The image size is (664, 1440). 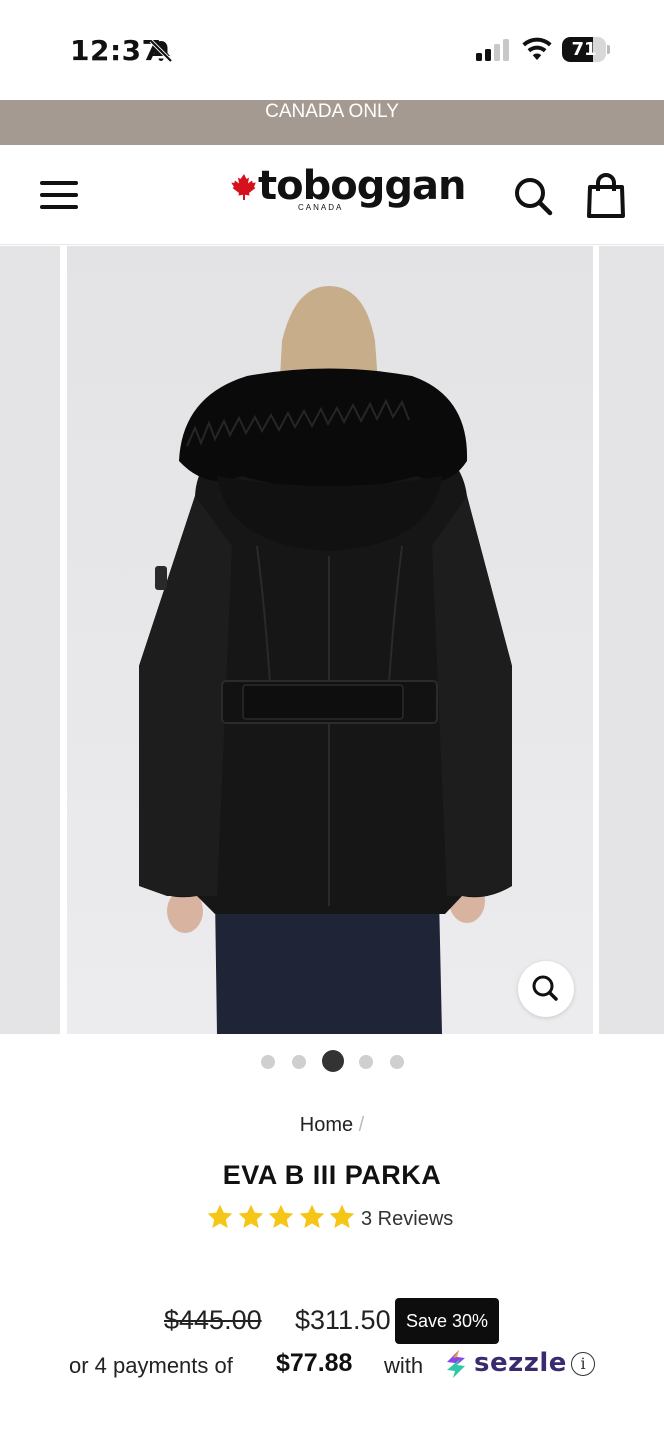 I want to click on battery-body: 71, so click(x=584, y=49).